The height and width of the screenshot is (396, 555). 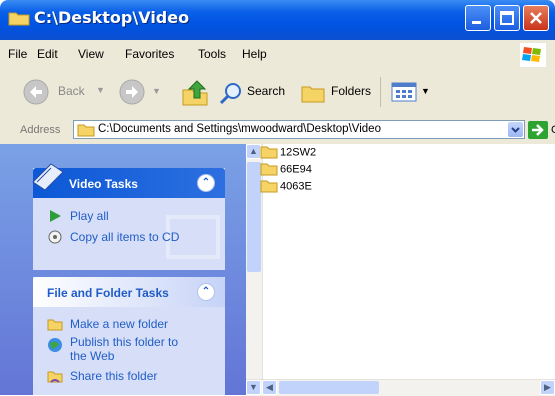 I want to click on up-folder-icon, so click(x=195, y=93).